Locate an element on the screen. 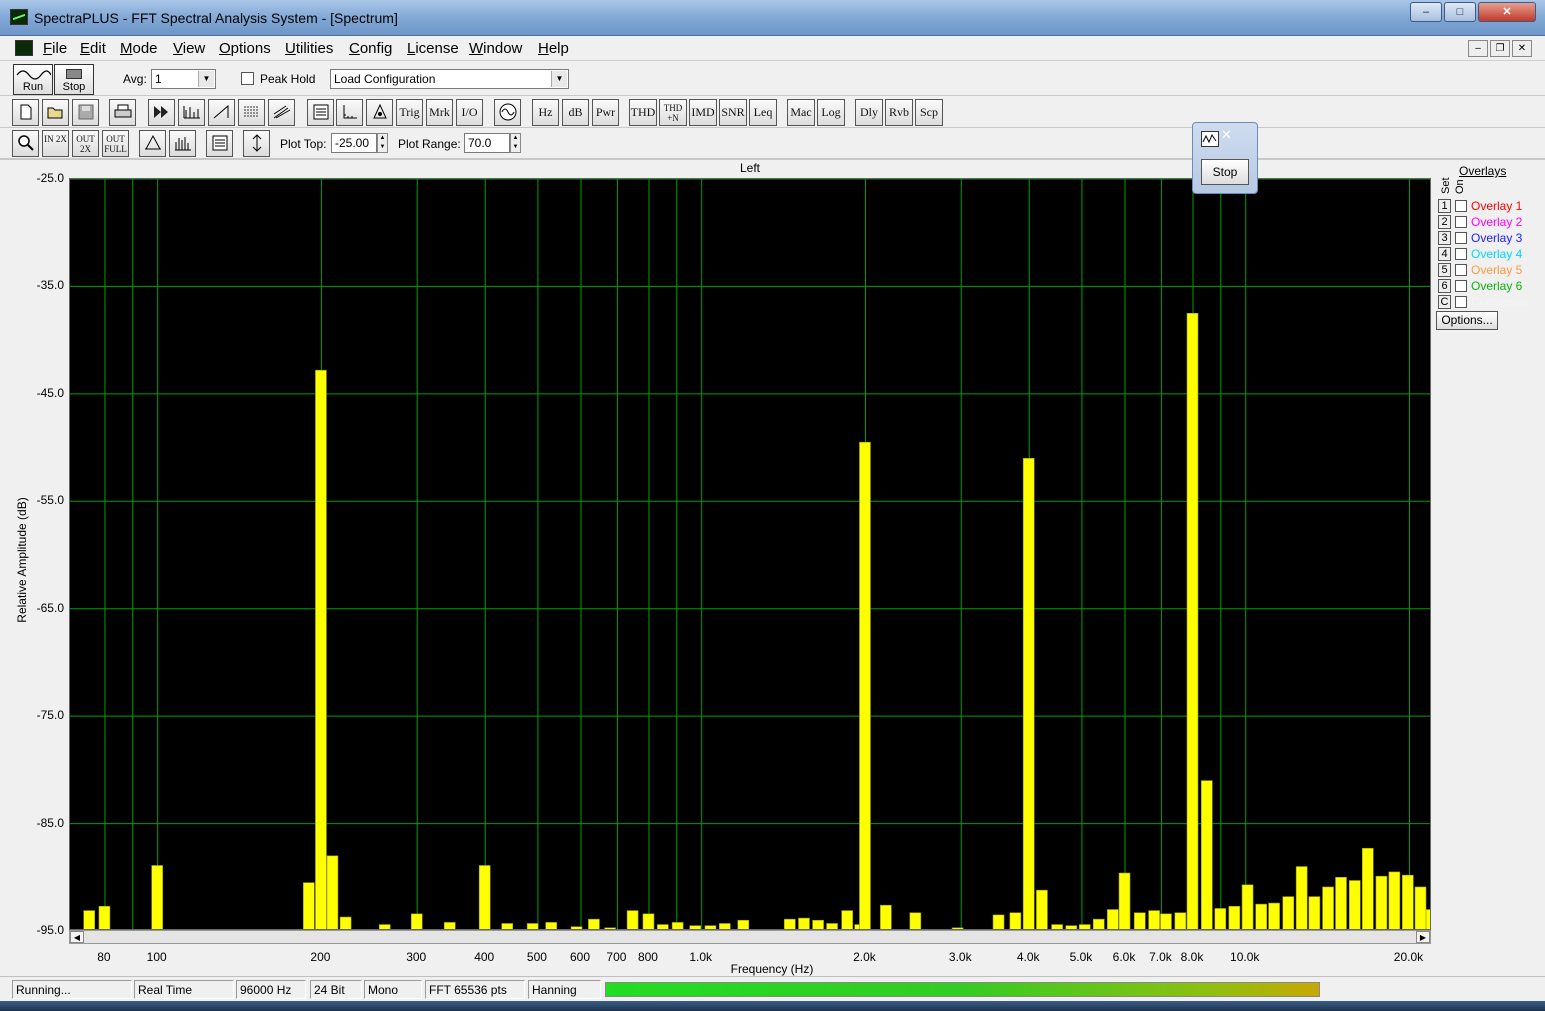 This screenshot has width=1545, height=1011. zoom-in-2x-button: IN 2X is located at coordinates (55, 143).